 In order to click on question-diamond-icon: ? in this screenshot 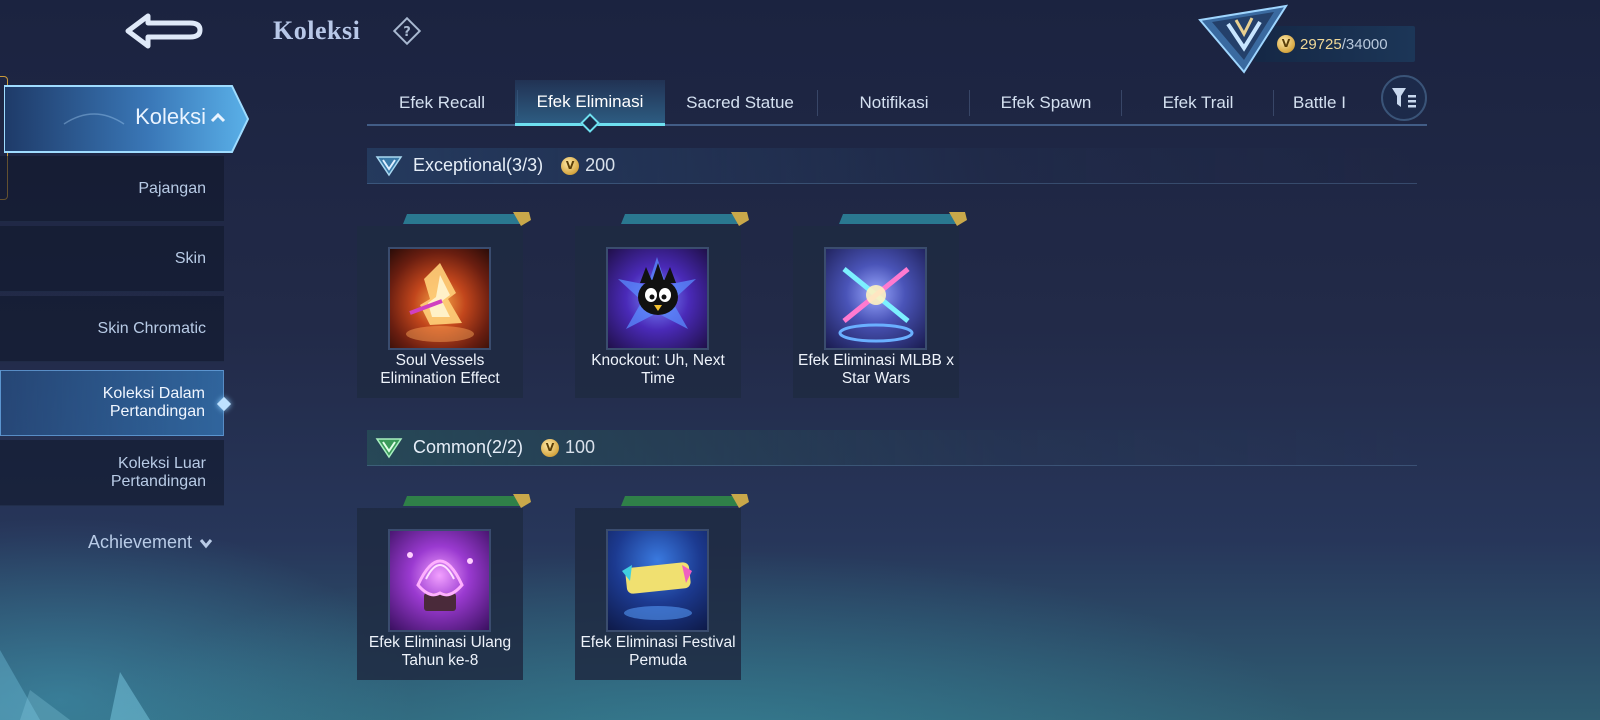, I will do `click(407, 31)`.